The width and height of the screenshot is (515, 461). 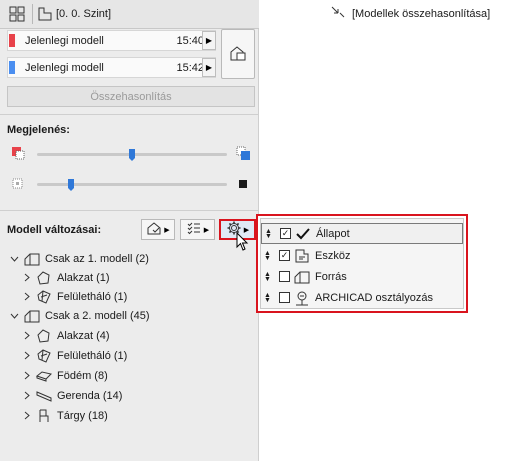 What do you see at coordinates (285, 233) in the screenshot?
I see `status-checkbox: ✓` at bounding box center [285, 233].